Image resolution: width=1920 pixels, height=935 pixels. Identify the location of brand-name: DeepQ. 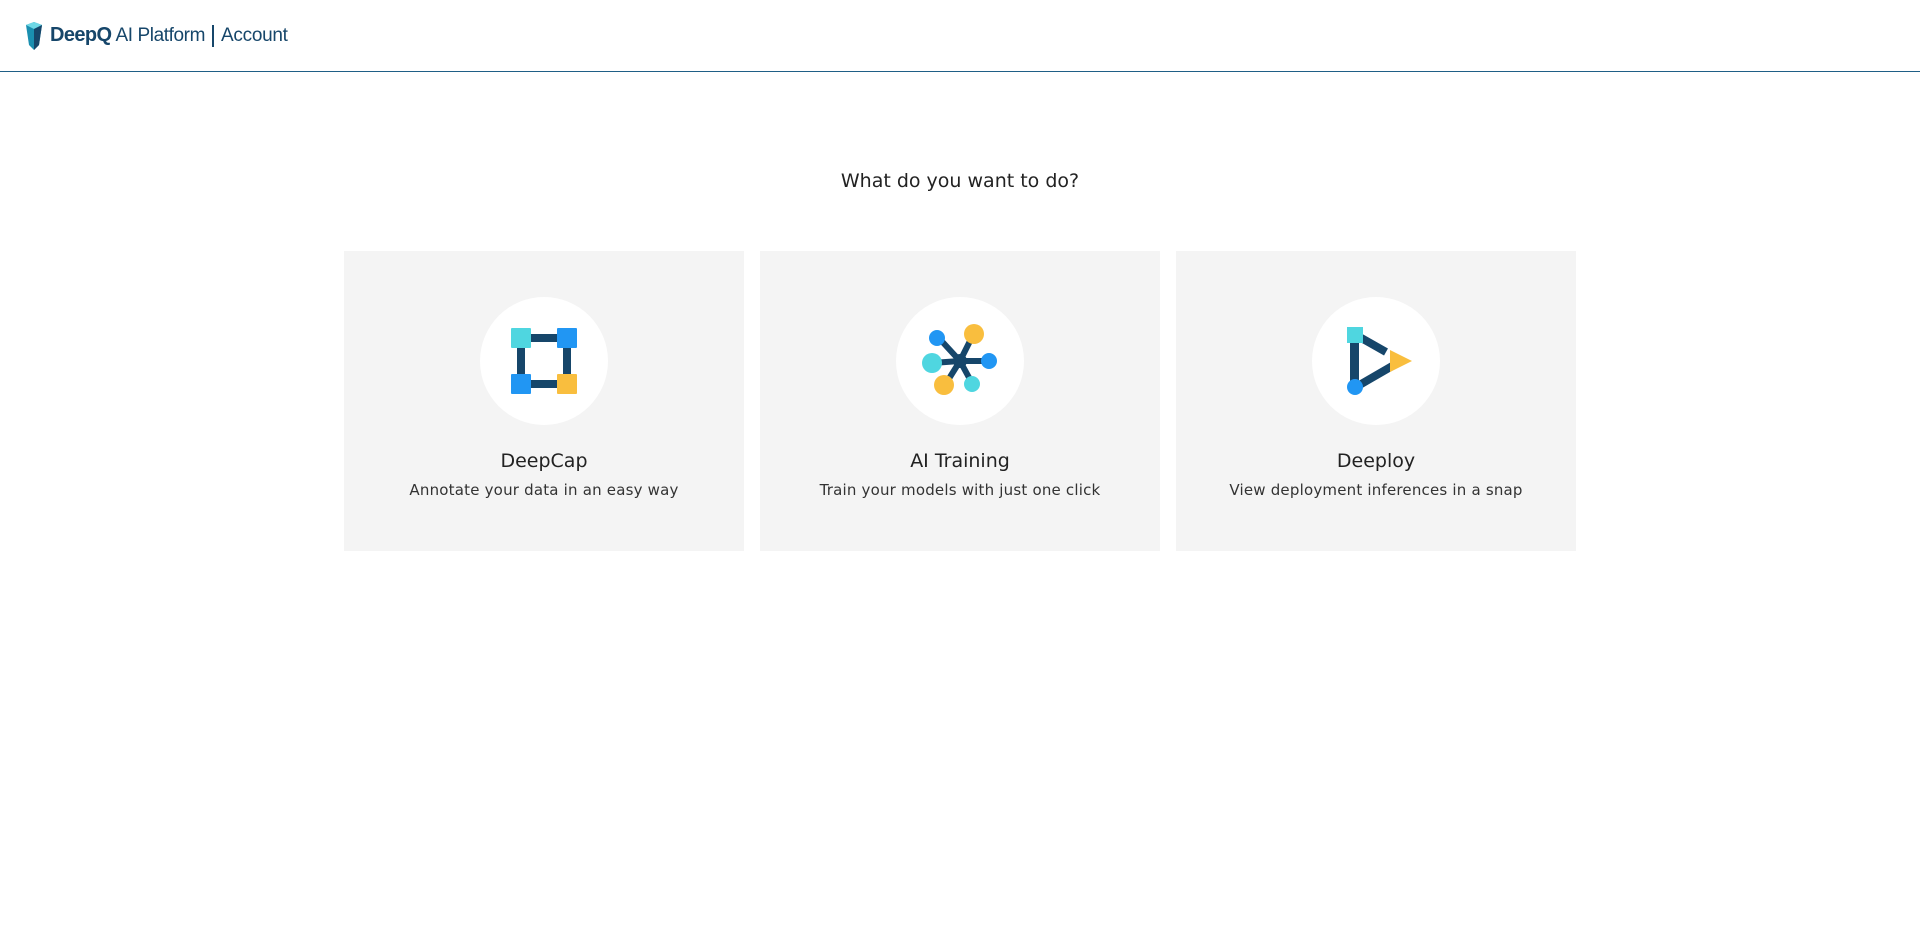
(81, 35).